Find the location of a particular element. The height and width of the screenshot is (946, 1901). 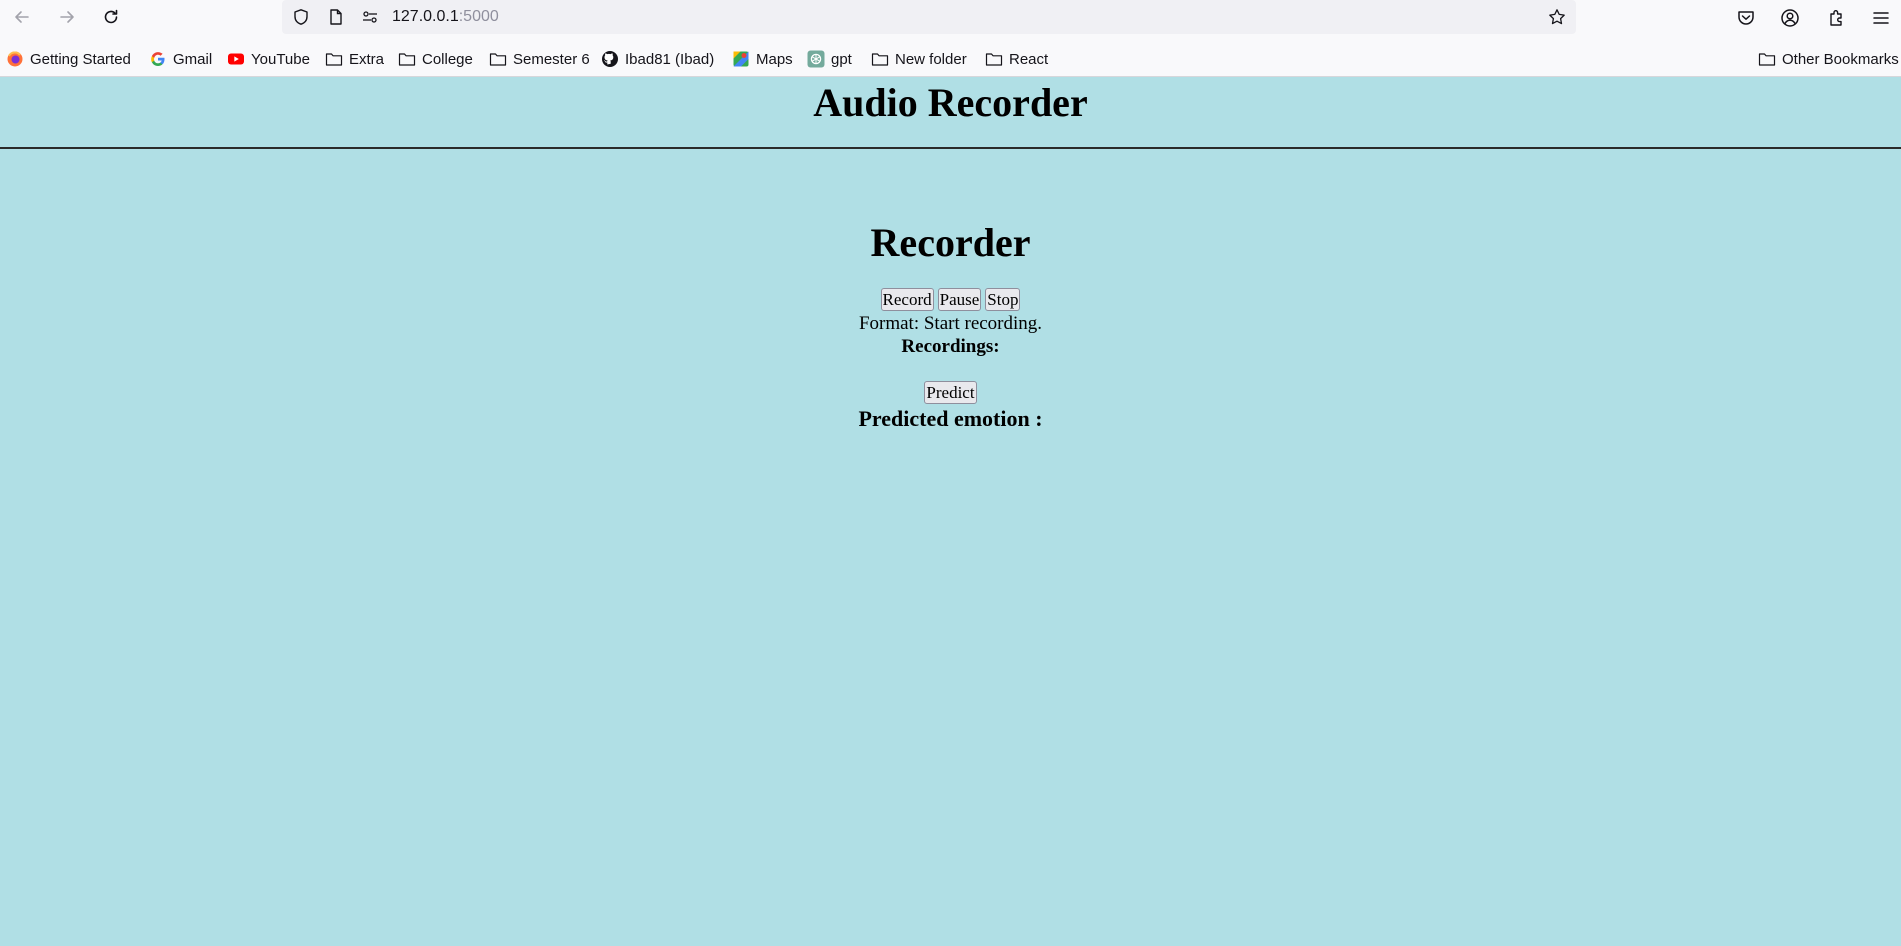

forward-button is located at coordinates (67, 17).